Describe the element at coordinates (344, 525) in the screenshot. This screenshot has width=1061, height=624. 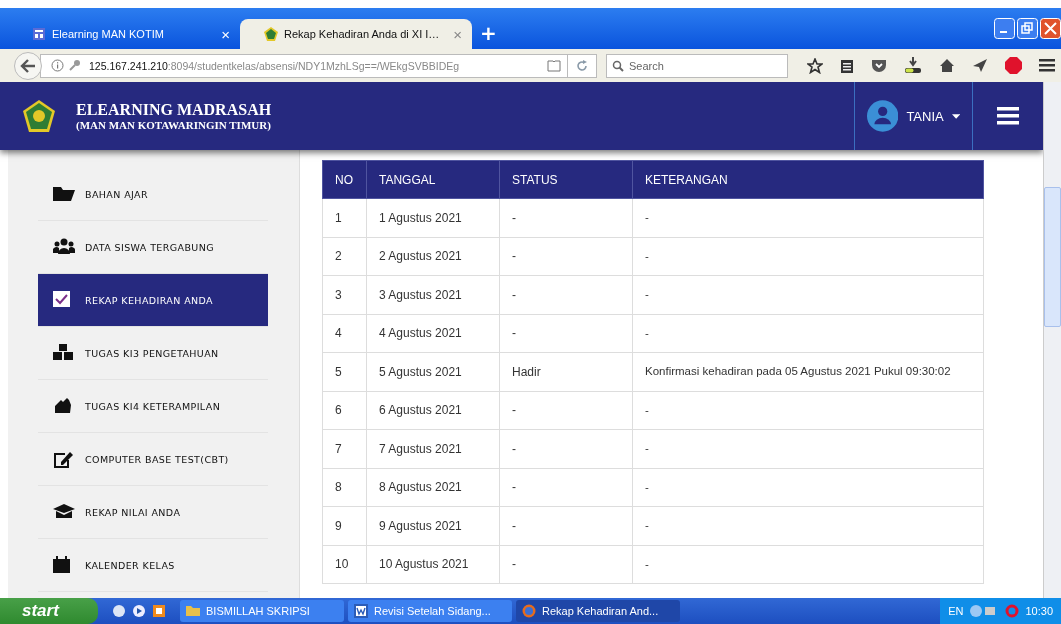
I see `table-cell: 9` at that location.